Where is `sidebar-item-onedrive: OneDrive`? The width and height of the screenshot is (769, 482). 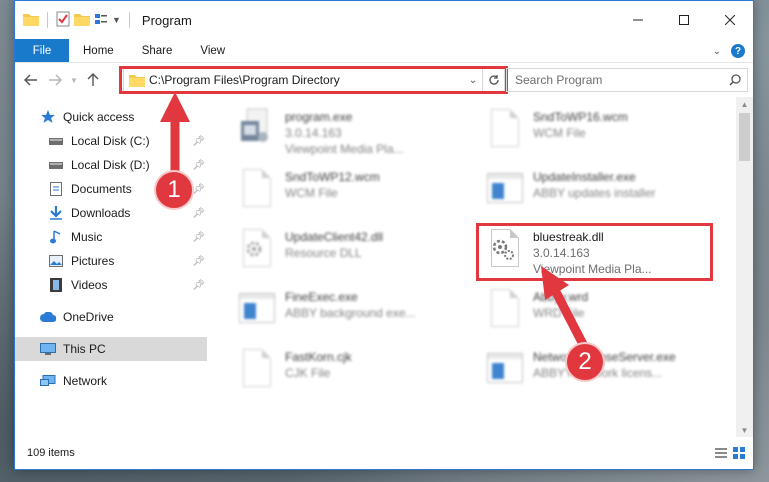 sidebar-item-onedrive: OneDrive is located at coordinates (111, 317).